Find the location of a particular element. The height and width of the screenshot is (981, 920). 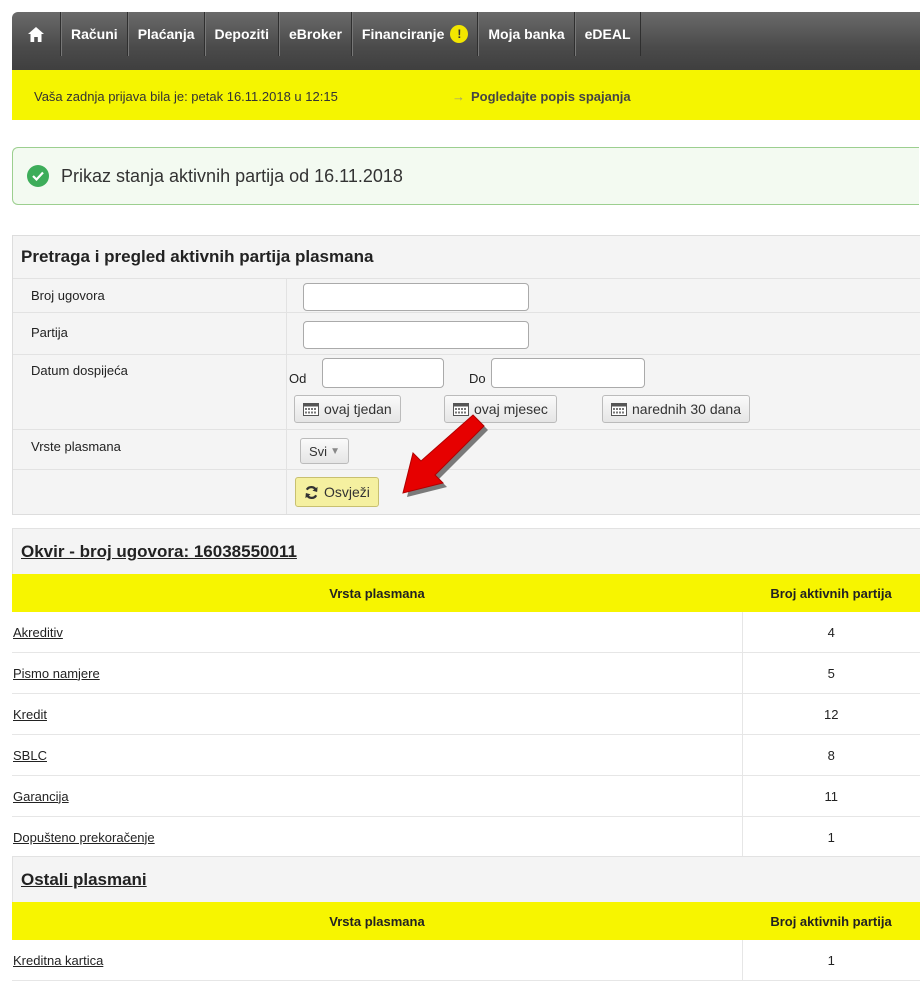

row-count-cell: 12 is located at coordinates (830, 714).